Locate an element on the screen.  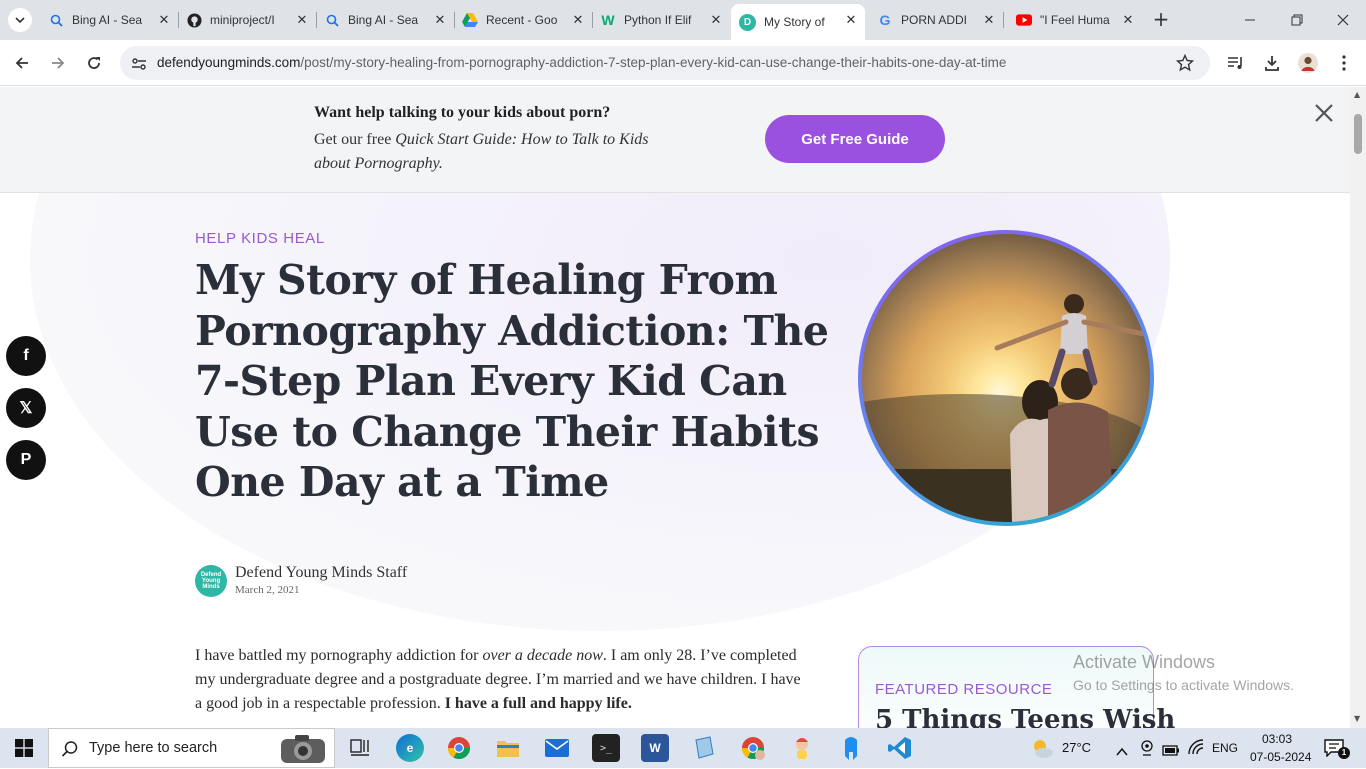
weather-icon is located at coordinates (1042, 750).